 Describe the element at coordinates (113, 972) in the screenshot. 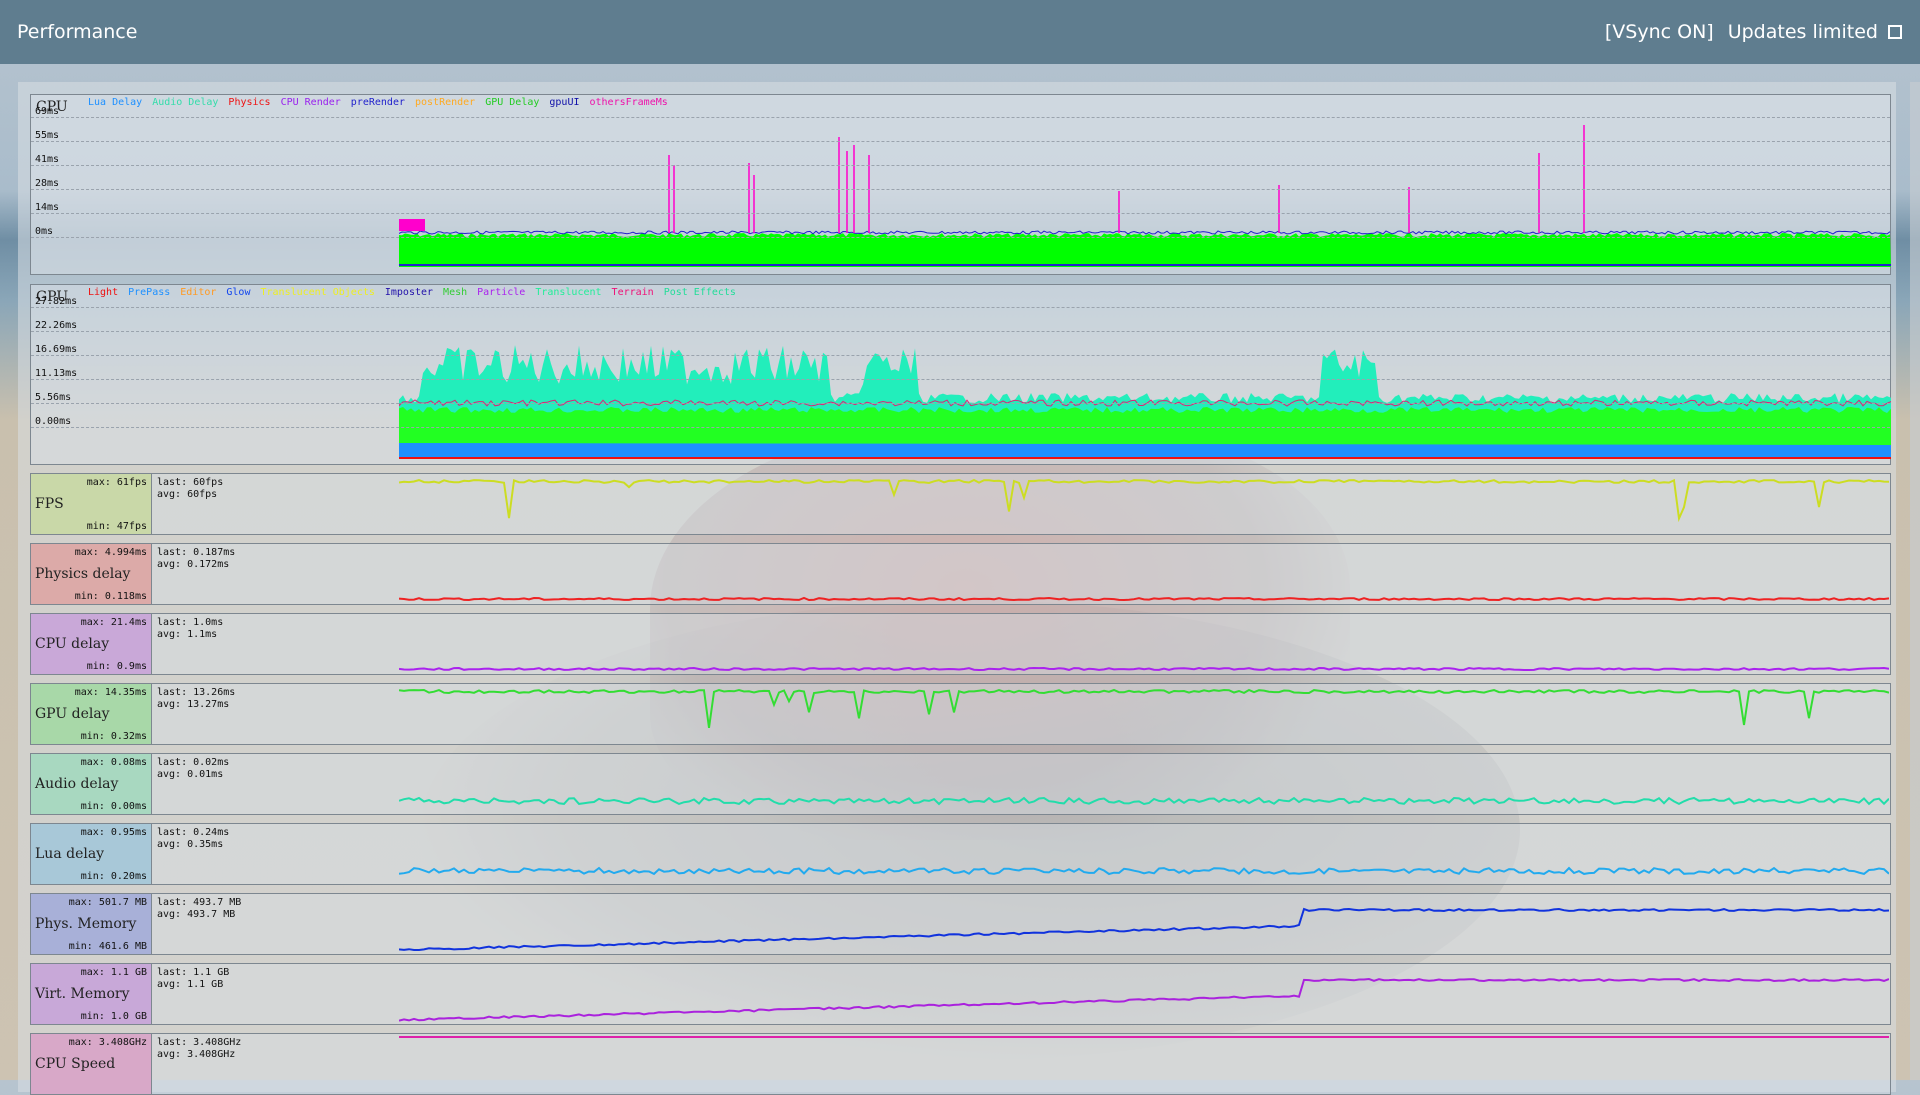

I see `metric-max: max: 1.1 GB` at that location.